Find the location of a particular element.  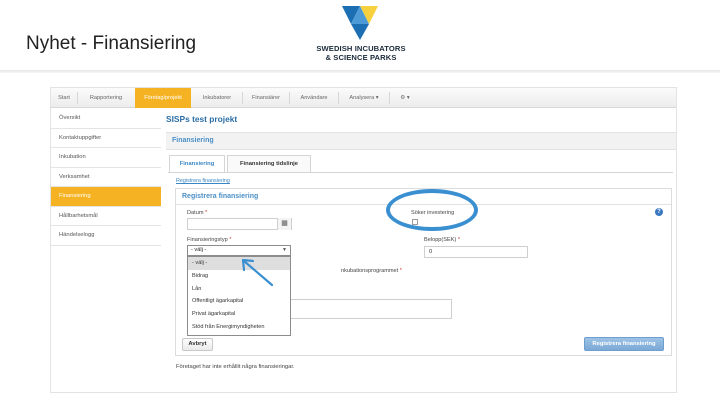

logo-line-1: SWEDISH INCUBATORS is located at coordinates (361, 48).